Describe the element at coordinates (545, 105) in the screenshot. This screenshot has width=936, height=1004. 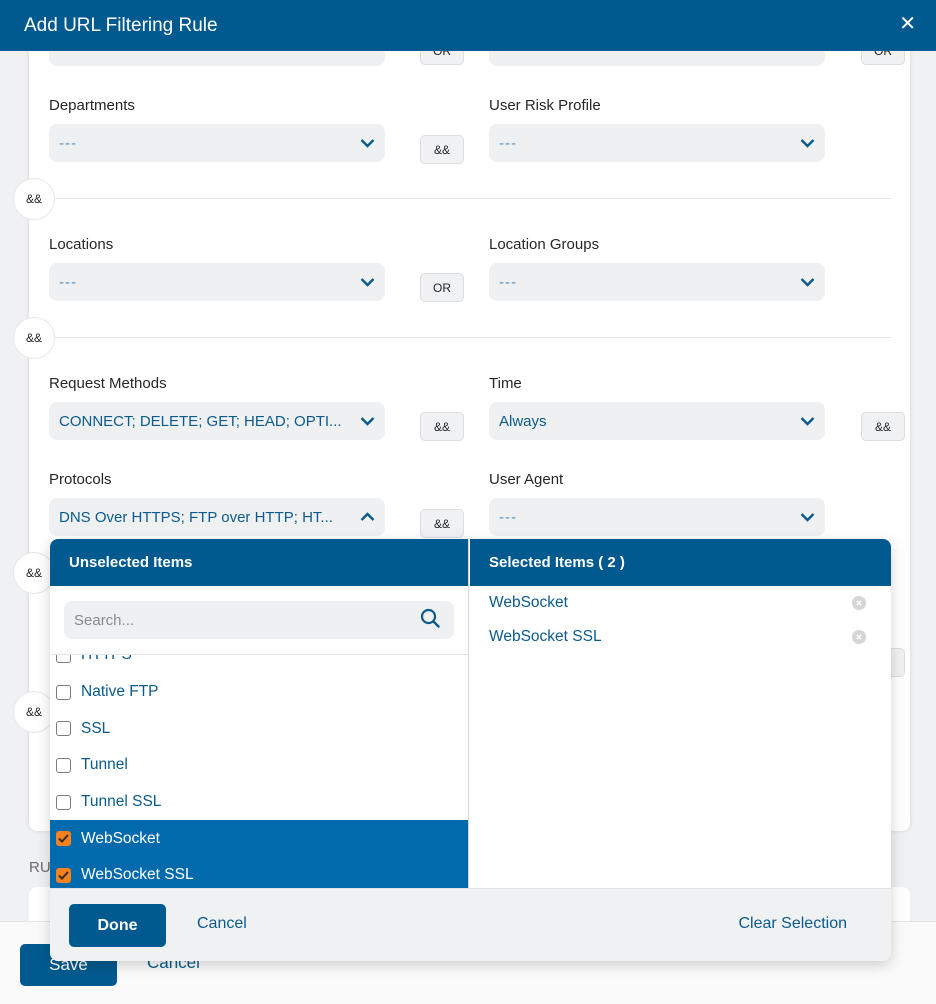
I see `user-risk-profile-label: User Risk Profile` at that location.